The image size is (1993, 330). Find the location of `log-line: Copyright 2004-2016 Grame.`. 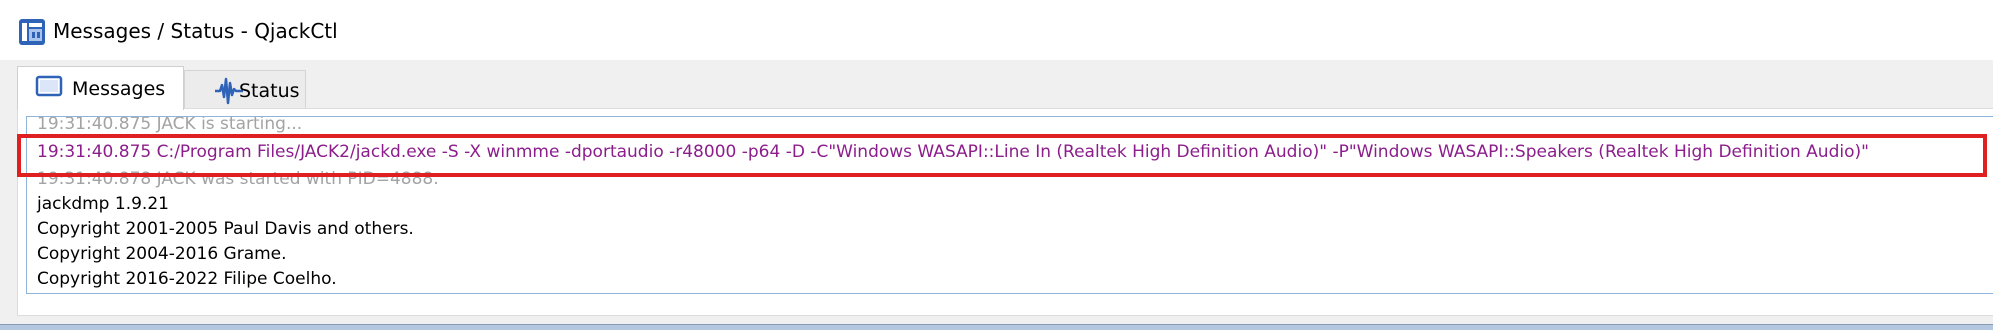

log-line: Copyright 2004-2016 Grame. is located at coordinates (162, 254).